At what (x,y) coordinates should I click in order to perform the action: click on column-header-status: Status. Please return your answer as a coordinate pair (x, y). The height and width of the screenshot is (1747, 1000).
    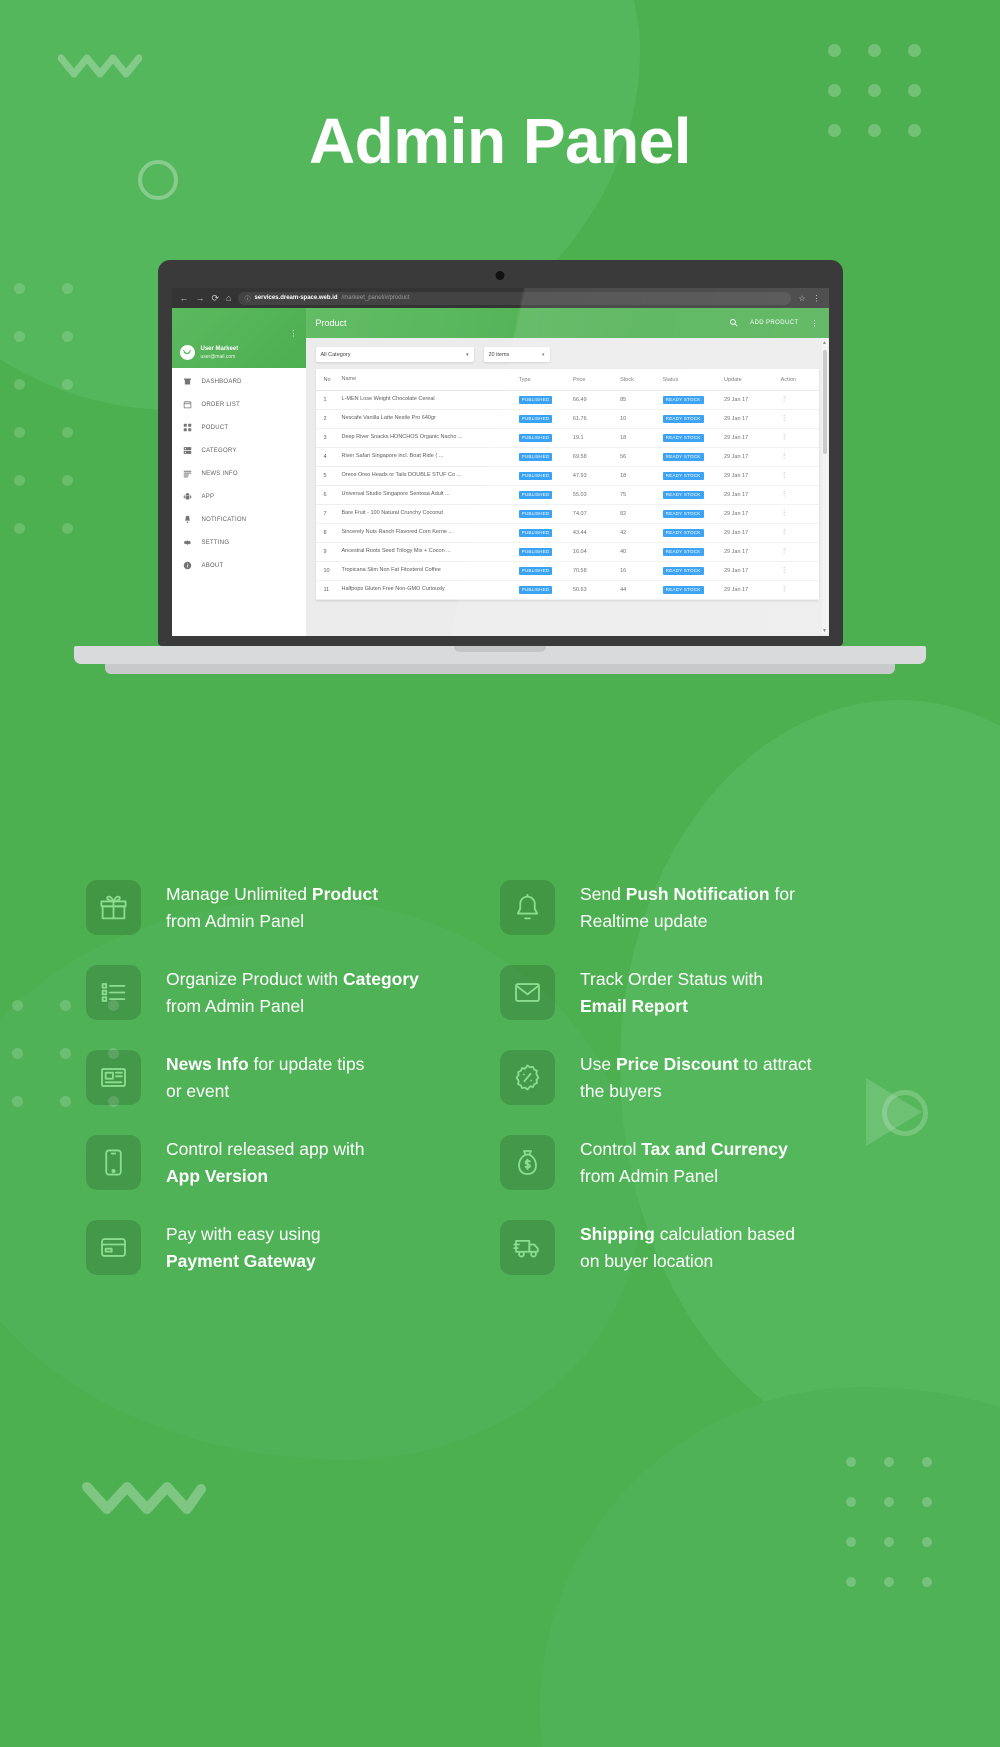
    Looking at the image, I should click on (693, 380).